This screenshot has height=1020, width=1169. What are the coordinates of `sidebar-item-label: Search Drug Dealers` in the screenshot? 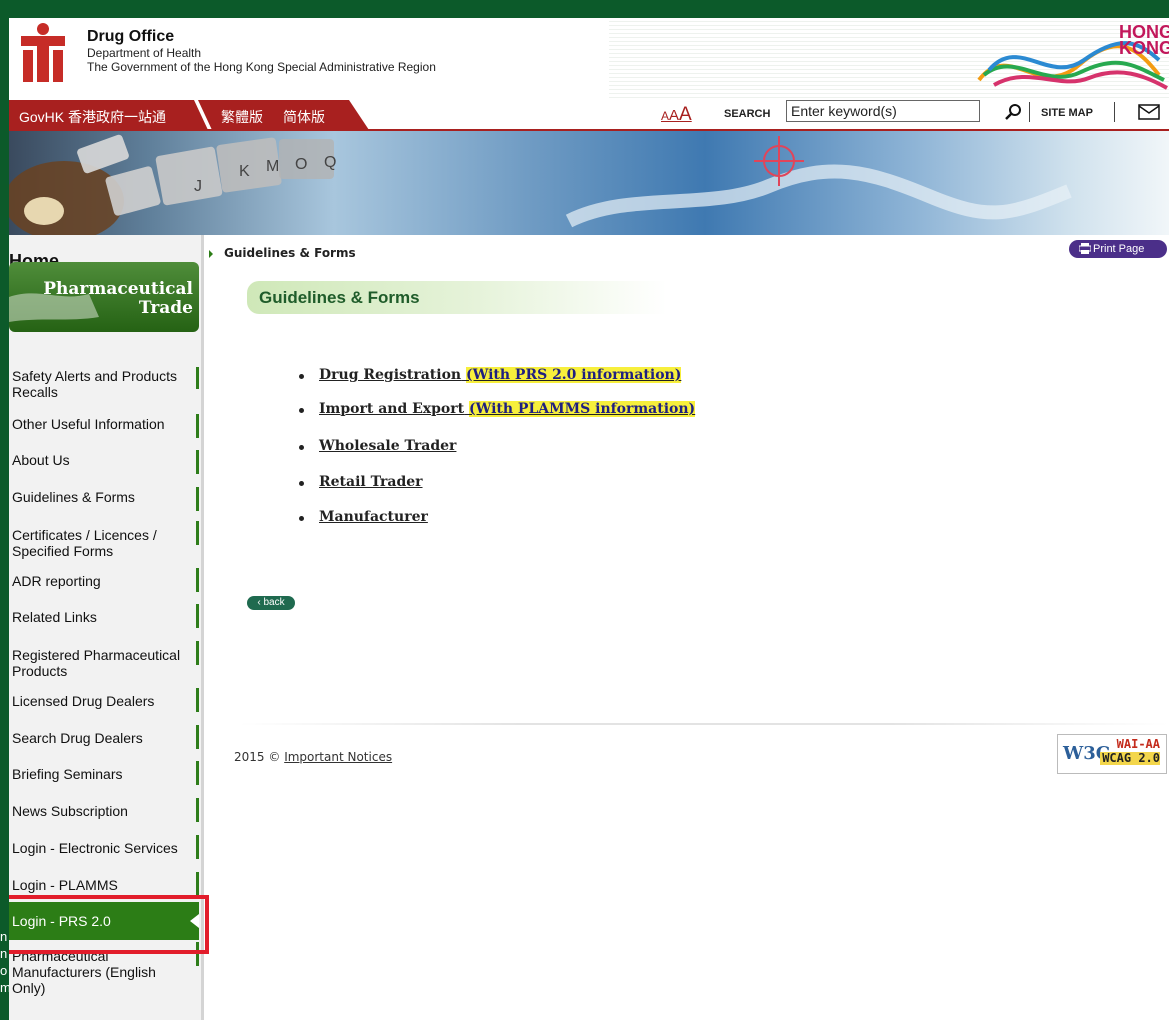 It's located at (77, 738).